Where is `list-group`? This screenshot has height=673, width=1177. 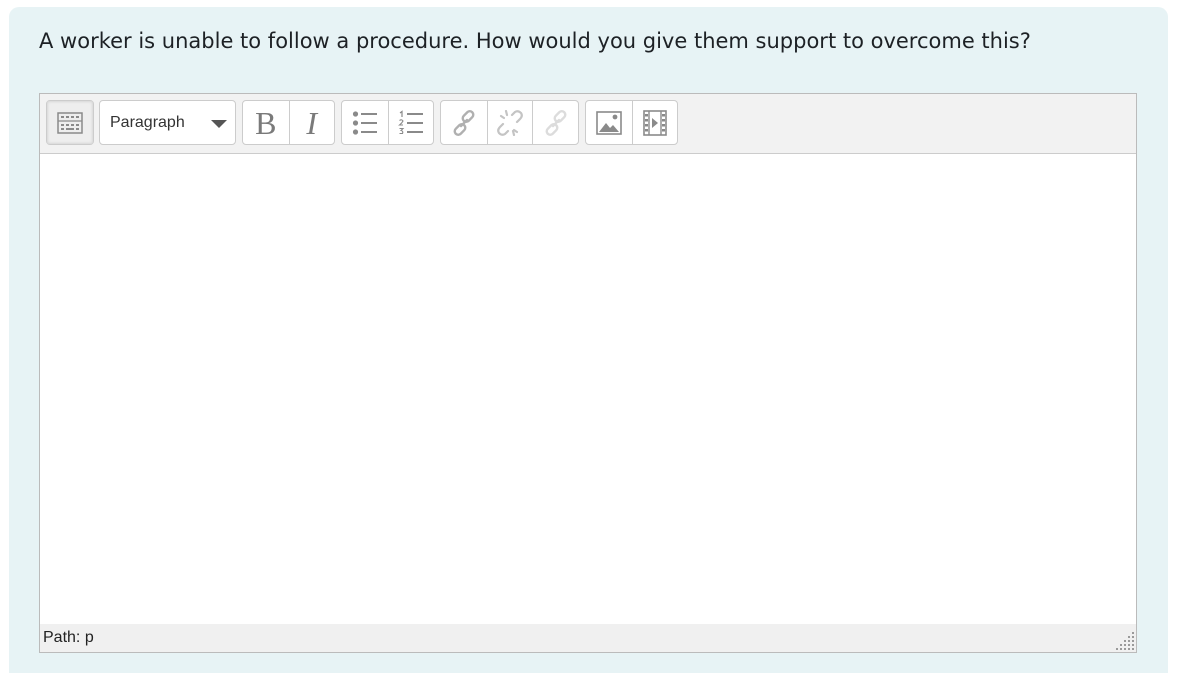 list-group is located at coordinates (387, 122).